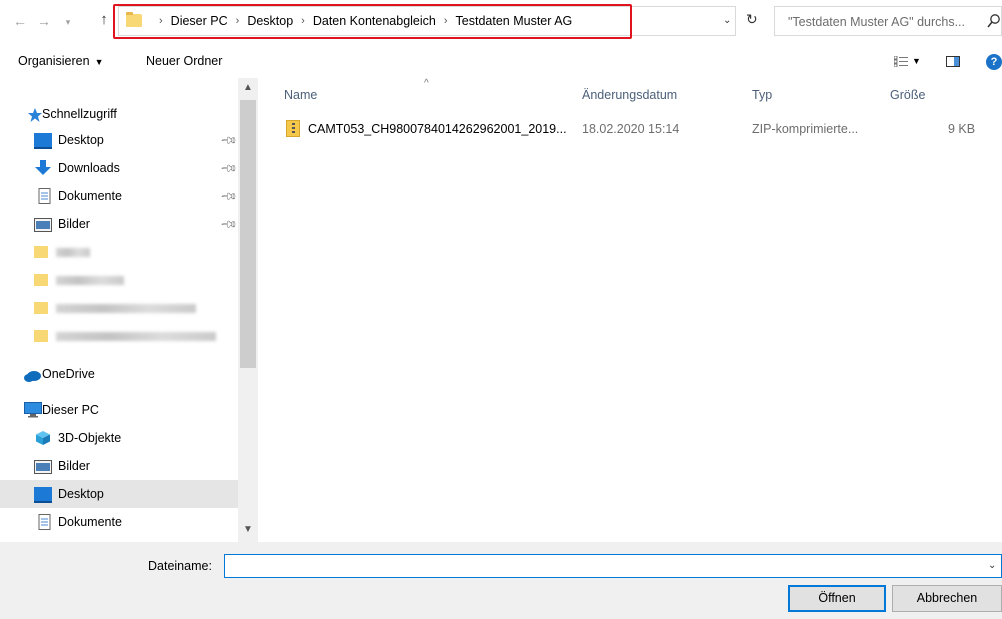 The image size is (1002, 619). I want to click on scrollbar-thumb, so click(248, 234).